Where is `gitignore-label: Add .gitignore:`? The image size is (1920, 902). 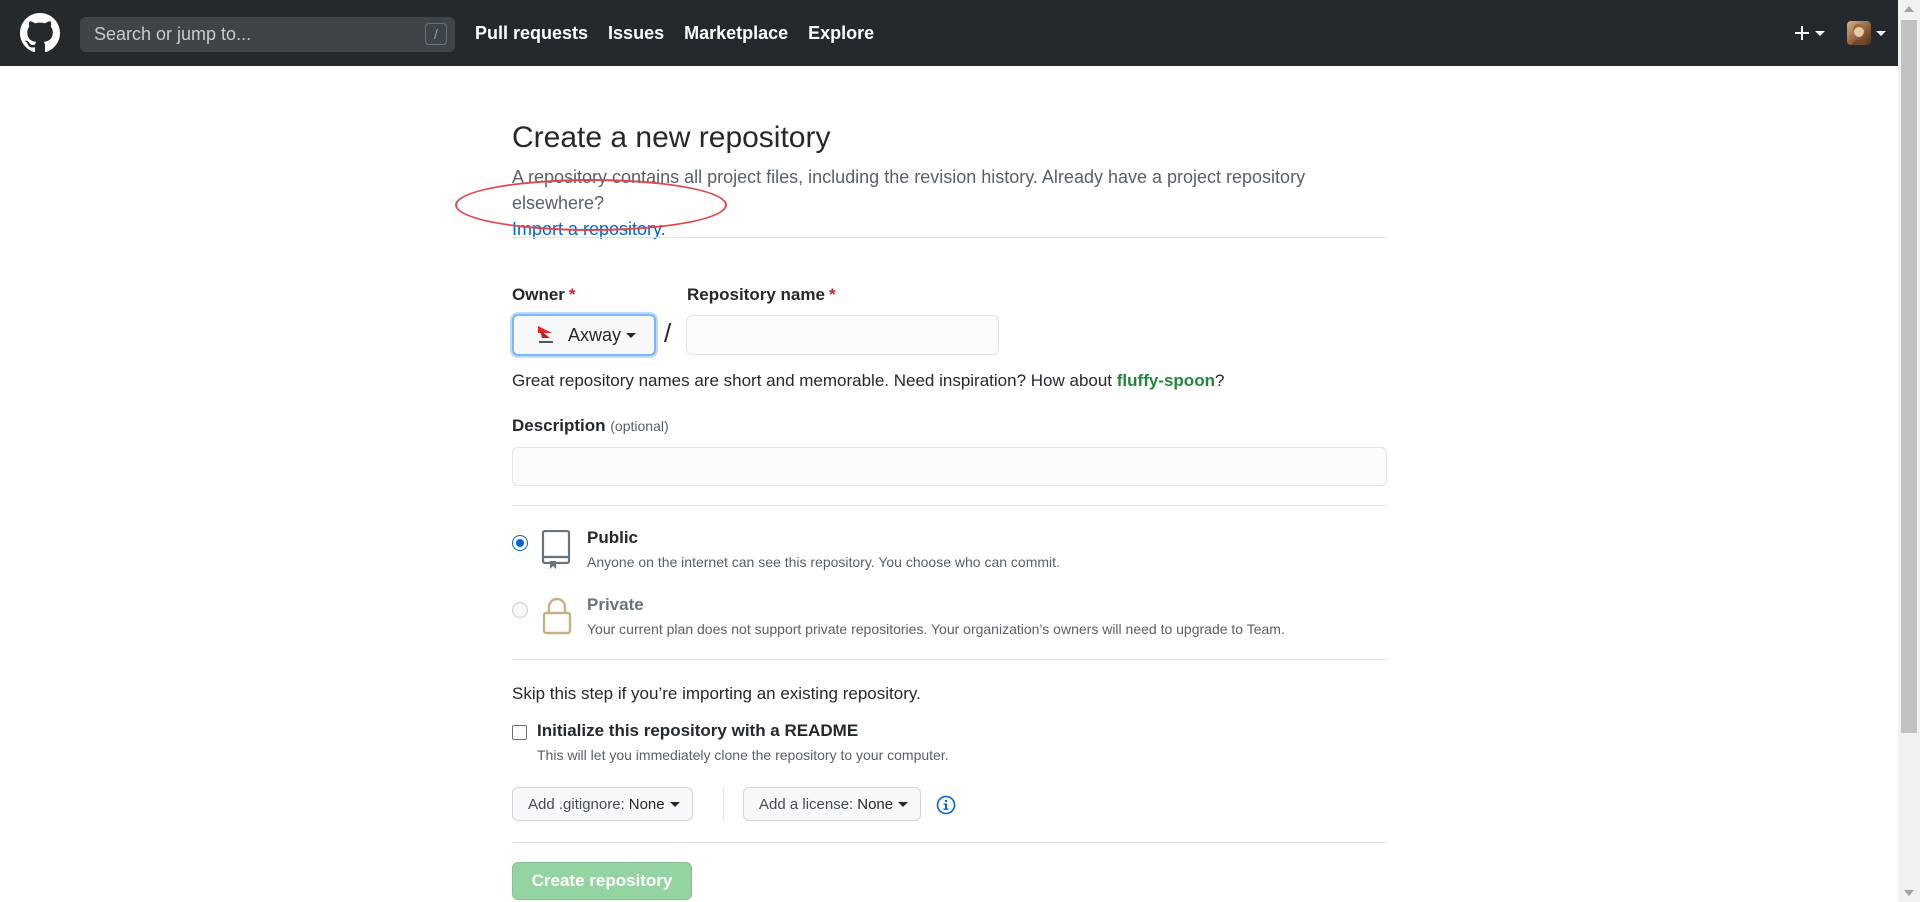 gitignore-label: Add .gitignore: is located at coordinates (576, 804).